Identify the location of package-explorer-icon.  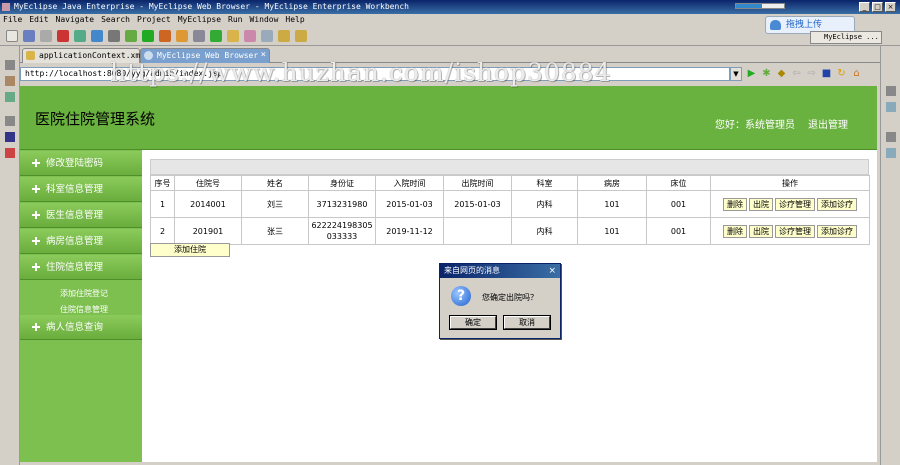
(10, 81).